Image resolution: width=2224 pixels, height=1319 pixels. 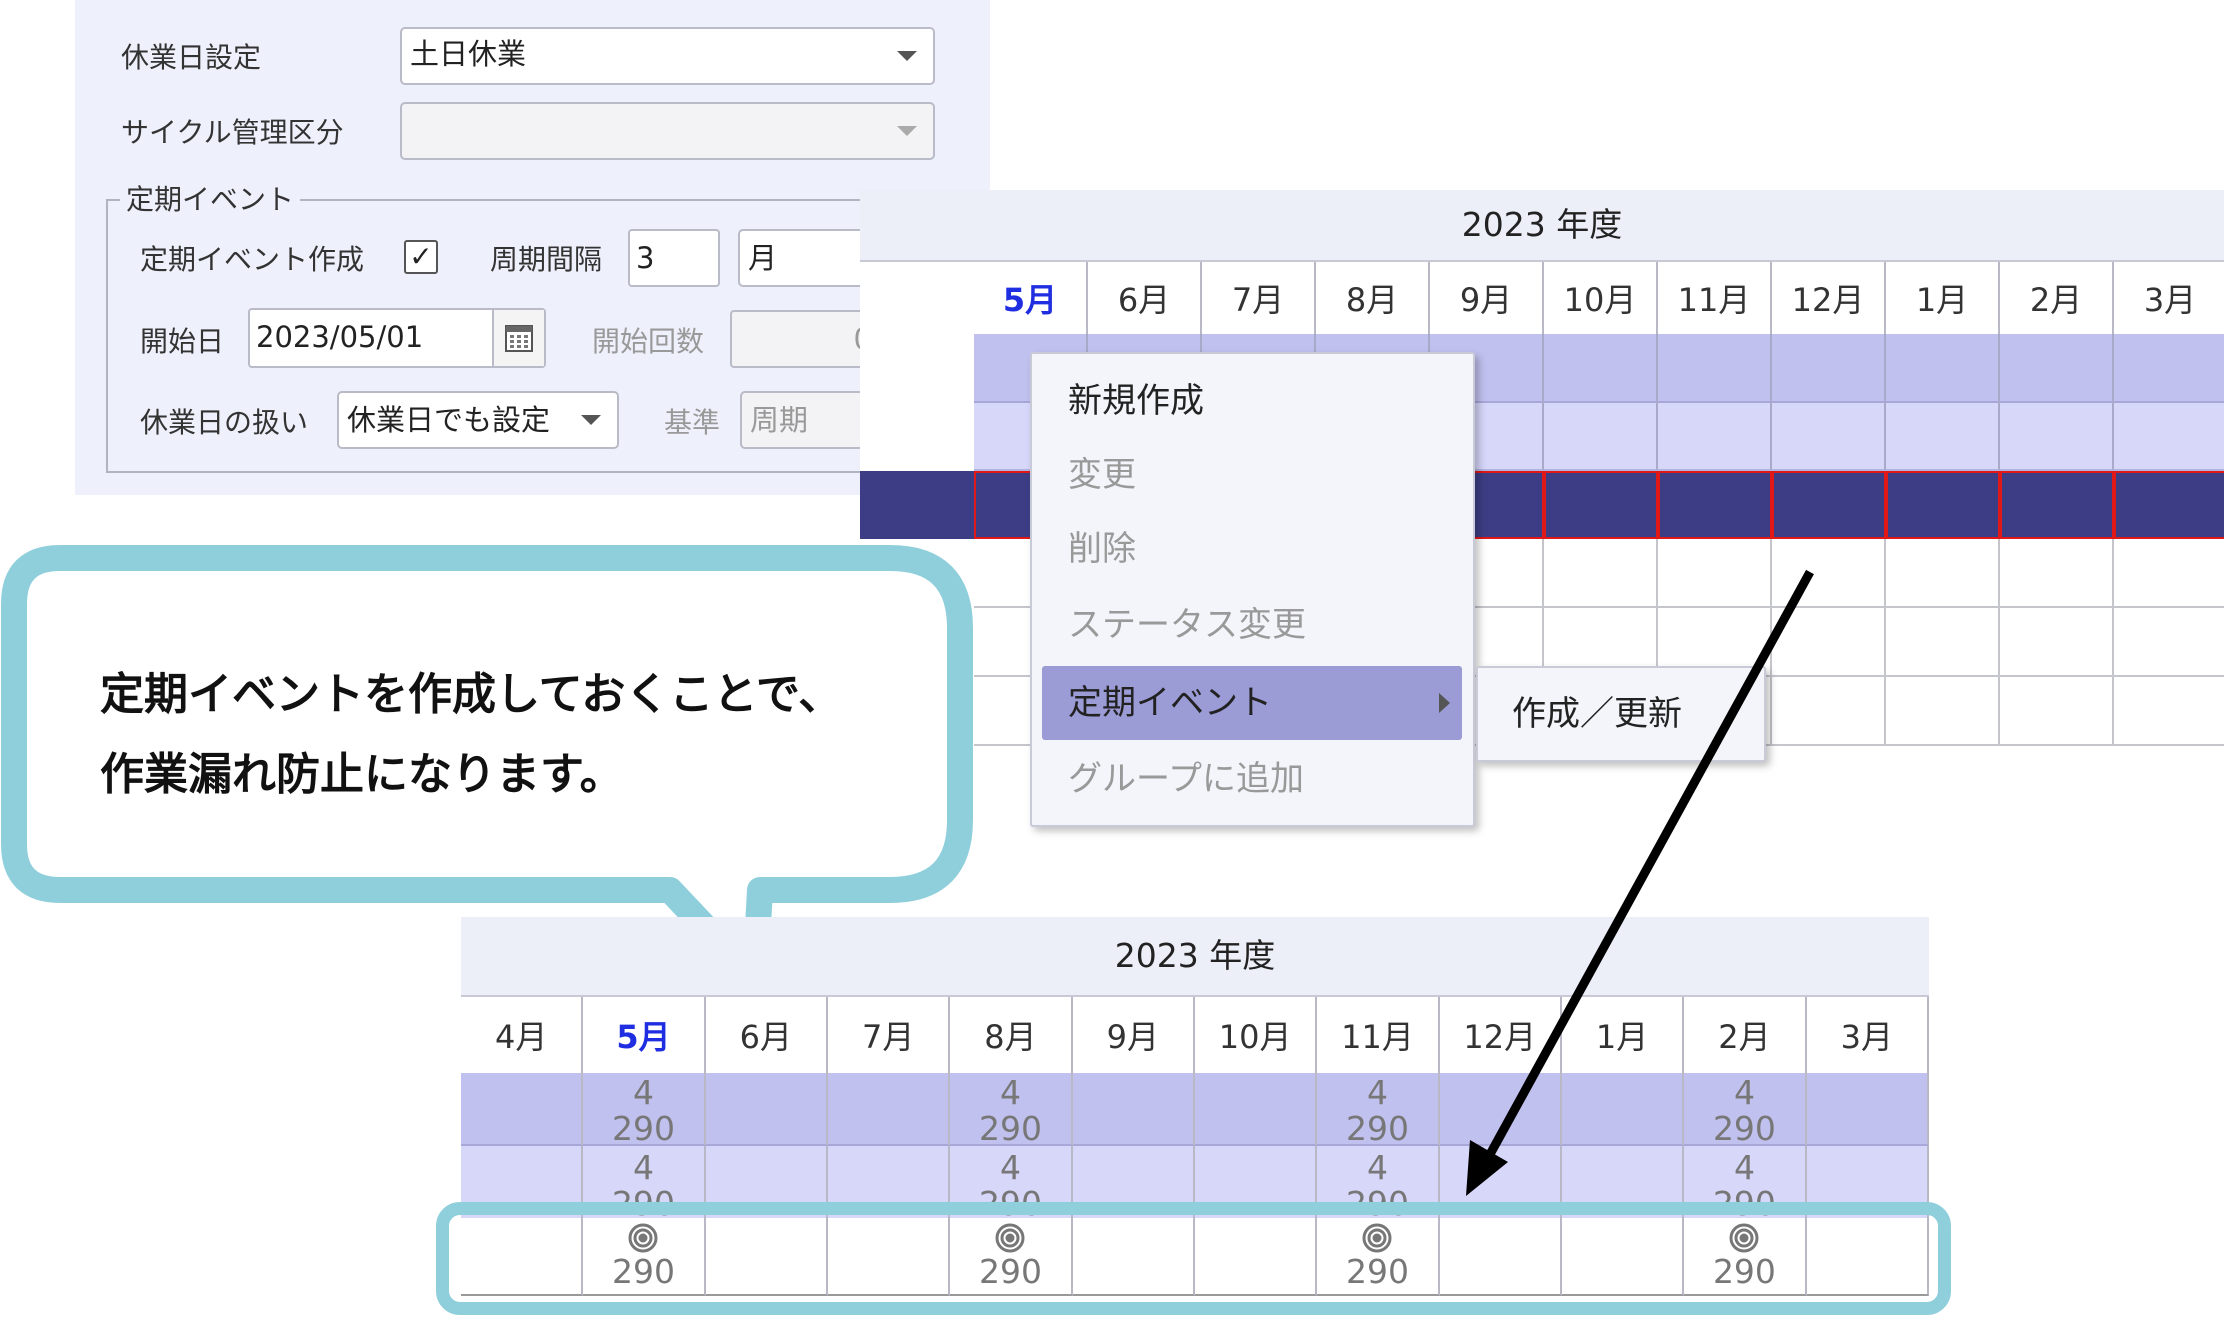 I want to click on month-header-cell: 3月, so click(x=1867, y=1035).